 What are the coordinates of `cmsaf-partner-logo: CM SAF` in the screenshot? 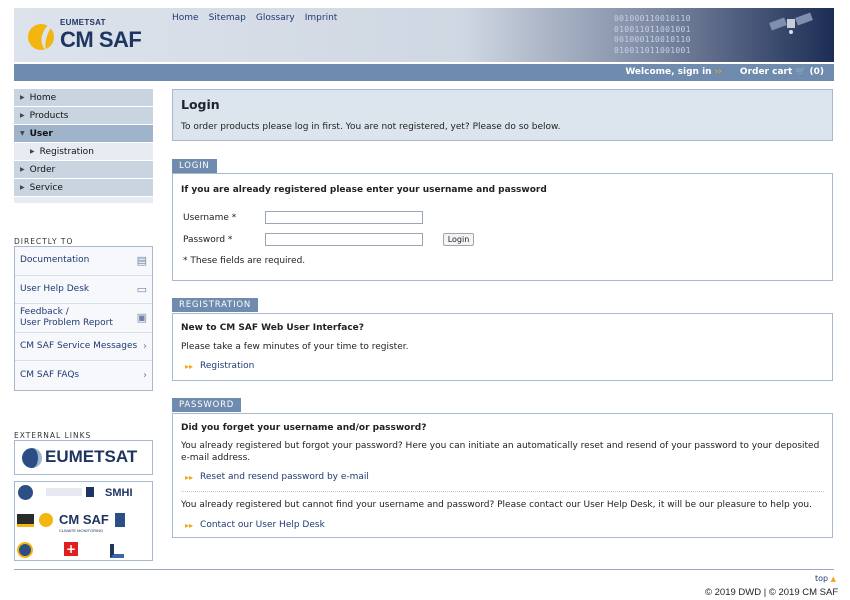 It's located at (84, 519).